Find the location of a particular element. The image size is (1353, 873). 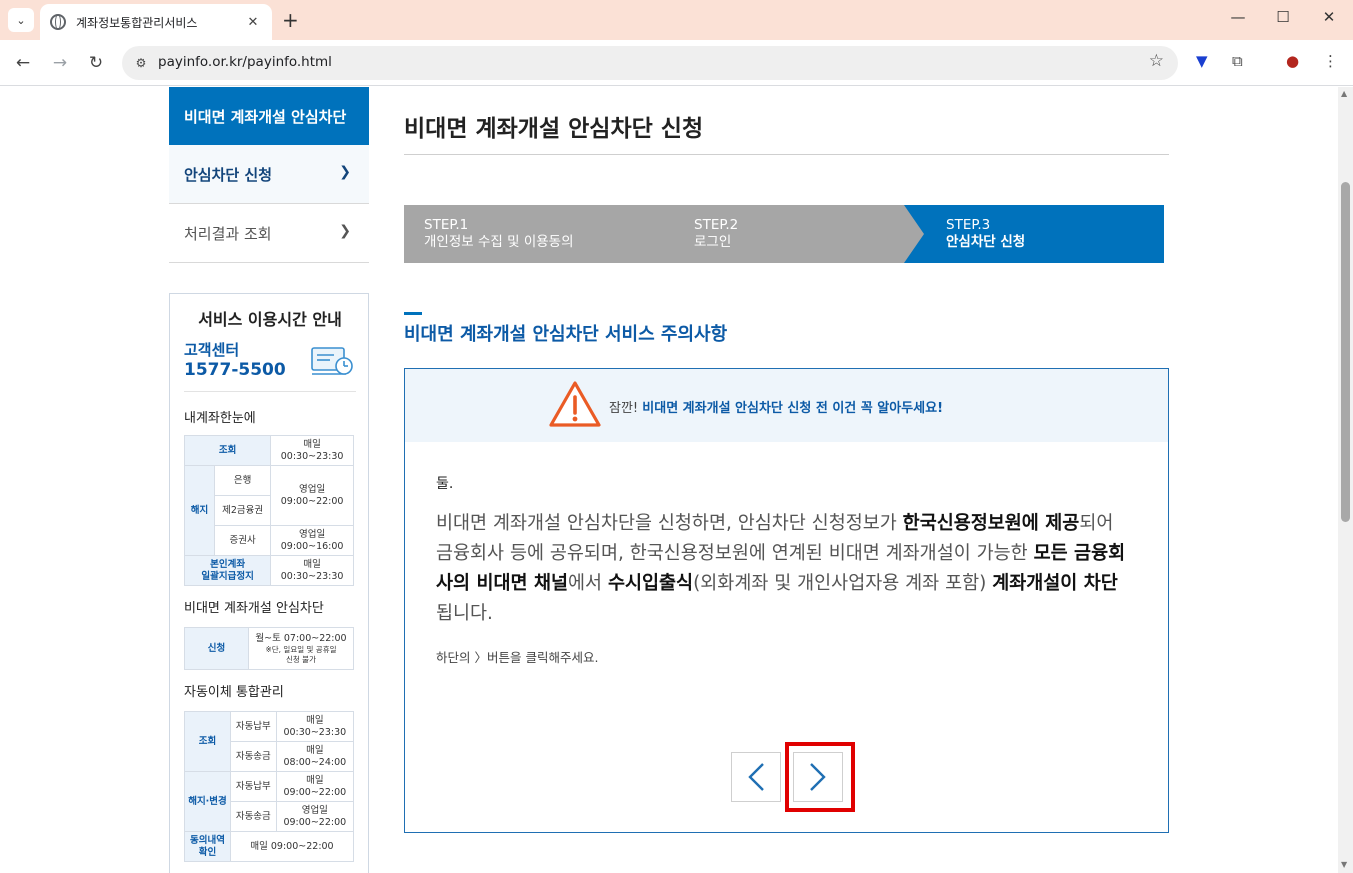

service-hours-title: 서비스 이용시간 안내 is located at coordinates (270, 319).